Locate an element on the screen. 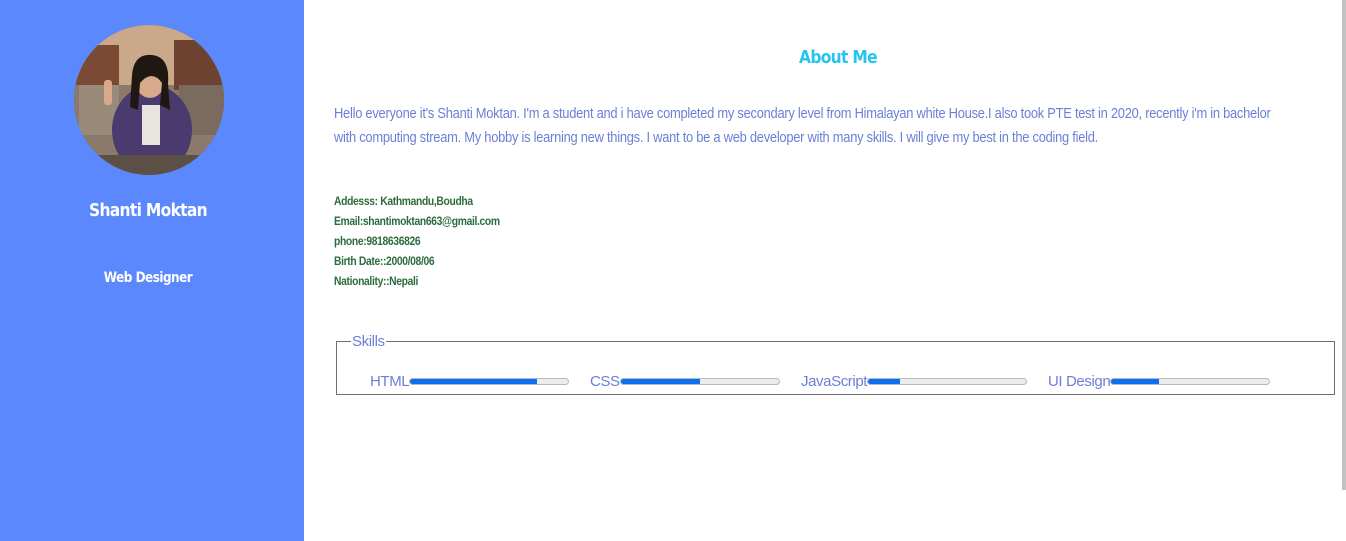 The image size is (1346, 541). skill-label: HTML is located at coordinates (390, 381).